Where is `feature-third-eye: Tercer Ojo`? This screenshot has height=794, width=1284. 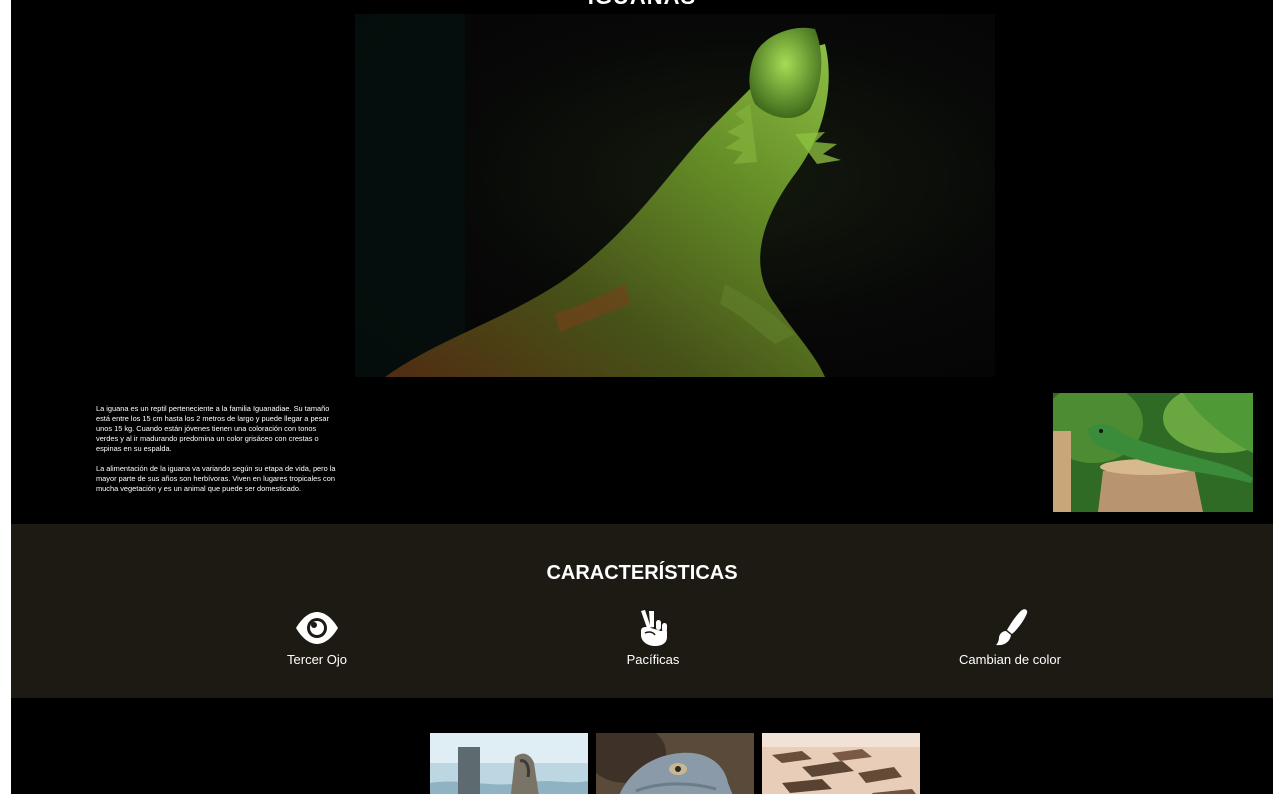
feature-third-eye: Tercer Ojo is located at coordinates (317, 638).